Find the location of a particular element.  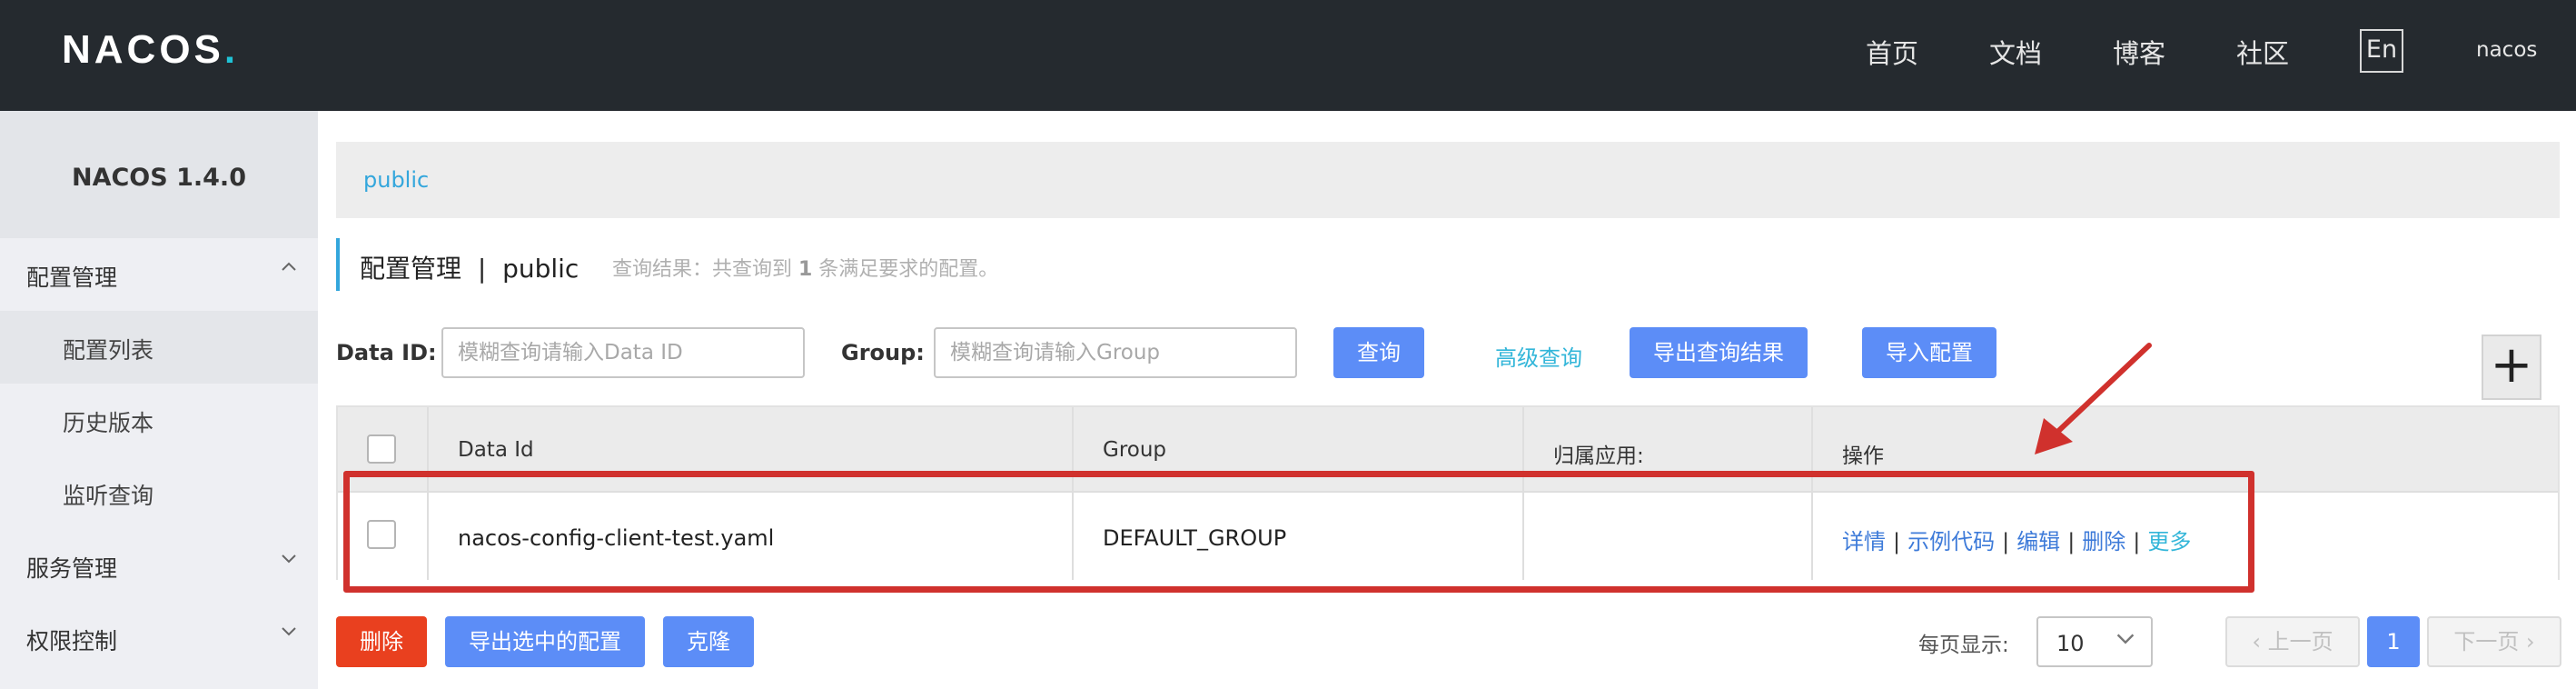

sidebar-item-listener-query: 监听查询 is located at coordinates (159, 492).